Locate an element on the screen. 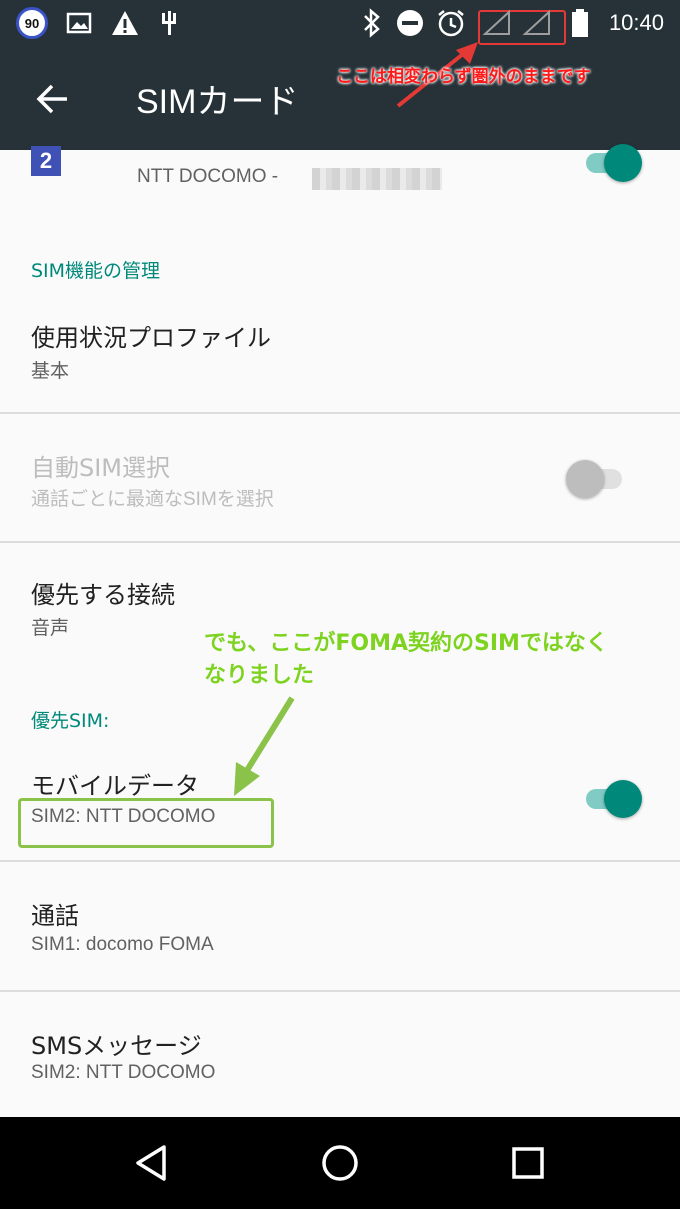 This screenshot has height=1209, width=680. bluetooth-icon is located at coordinates (372, 23).